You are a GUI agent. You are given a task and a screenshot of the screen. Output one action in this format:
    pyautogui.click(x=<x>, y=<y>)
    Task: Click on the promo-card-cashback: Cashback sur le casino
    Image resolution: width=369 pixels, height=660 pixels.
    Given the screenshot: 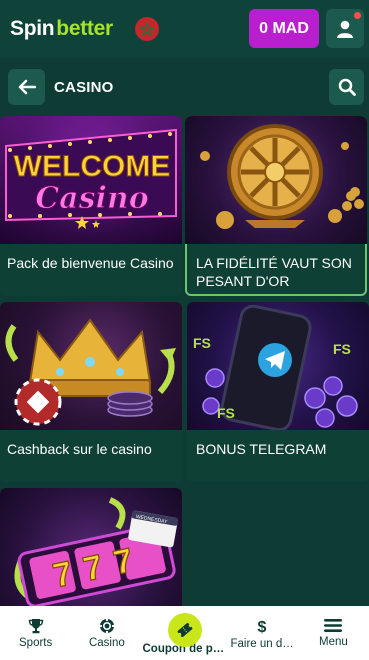 What is the action you would take?
    pyautogui.click(x=91, y=392)
    